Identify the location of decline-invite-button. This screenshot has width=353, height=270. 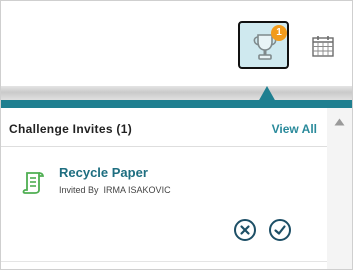
(245, 230).